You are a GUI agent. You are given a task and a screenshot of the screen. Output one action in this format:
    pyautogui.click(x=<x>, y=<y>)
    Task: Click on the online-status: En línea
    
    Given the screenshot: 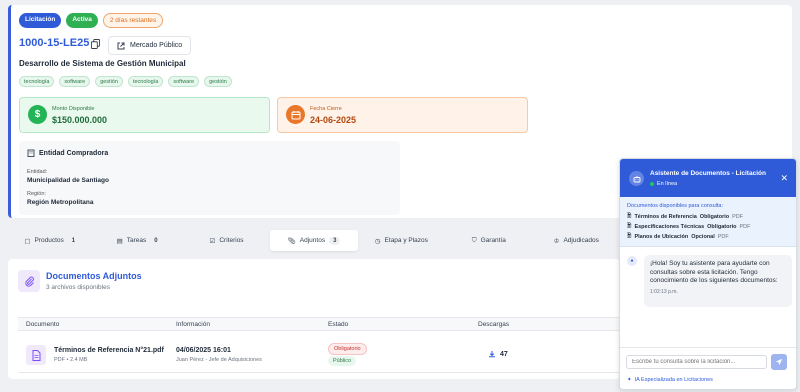 What is the action you would take?
    pyautogui.click(x=663, y=184)
    